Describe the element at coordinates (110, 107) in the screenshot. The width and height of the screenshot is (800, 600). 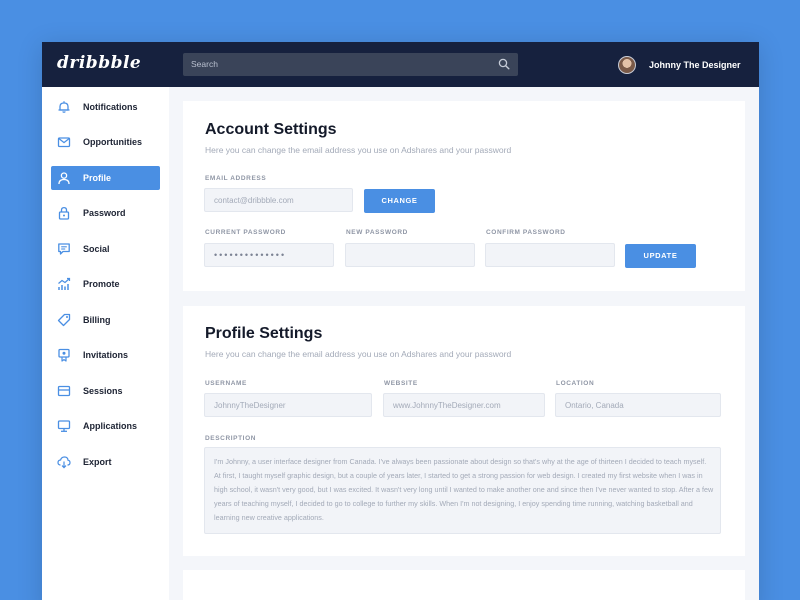
I see `sidebar-item-label: Notifications` at that location.